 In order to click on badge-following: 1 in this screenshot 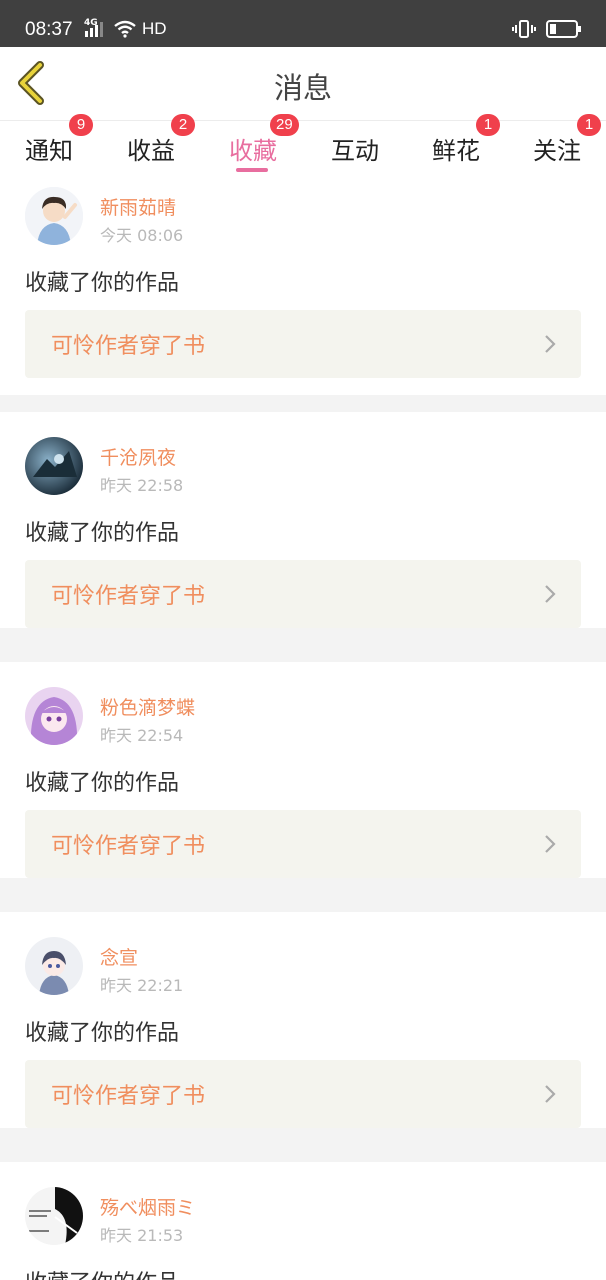, I will do `click(589, 125)`.